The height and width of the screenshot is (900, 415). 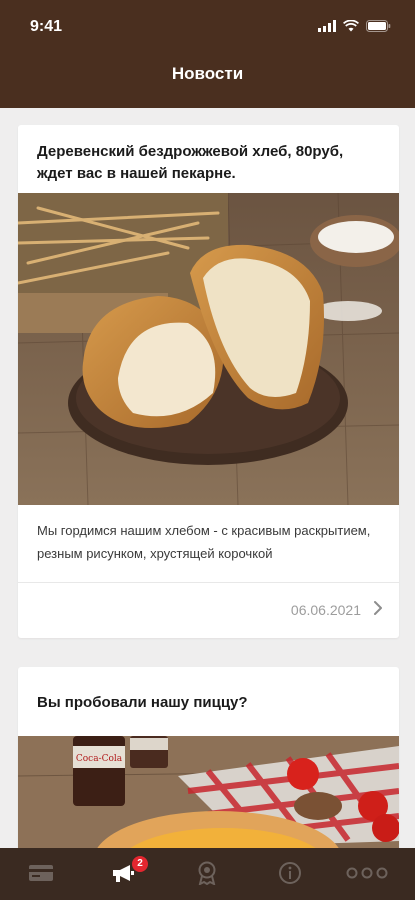 I want to click on wifi-icon, so click(x=351, y=26).